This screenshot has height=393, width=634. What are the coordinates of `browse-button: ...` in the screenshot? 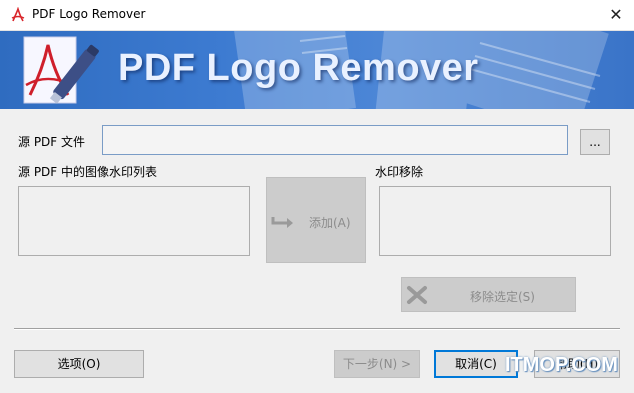 It's located at (595, 142).